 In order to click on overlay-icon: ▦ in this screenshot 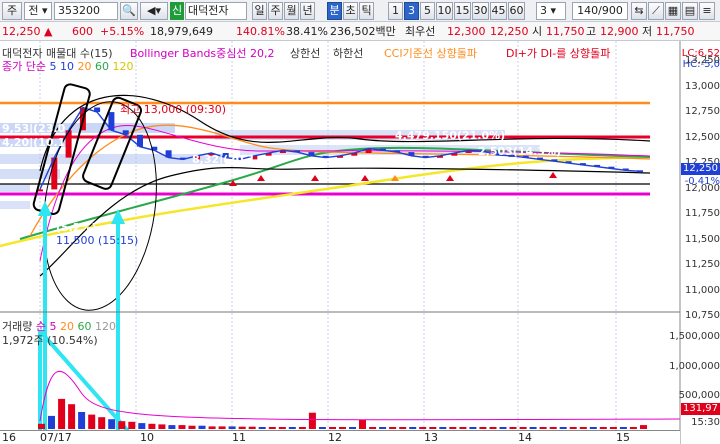, I will do `click(673, 11)`.